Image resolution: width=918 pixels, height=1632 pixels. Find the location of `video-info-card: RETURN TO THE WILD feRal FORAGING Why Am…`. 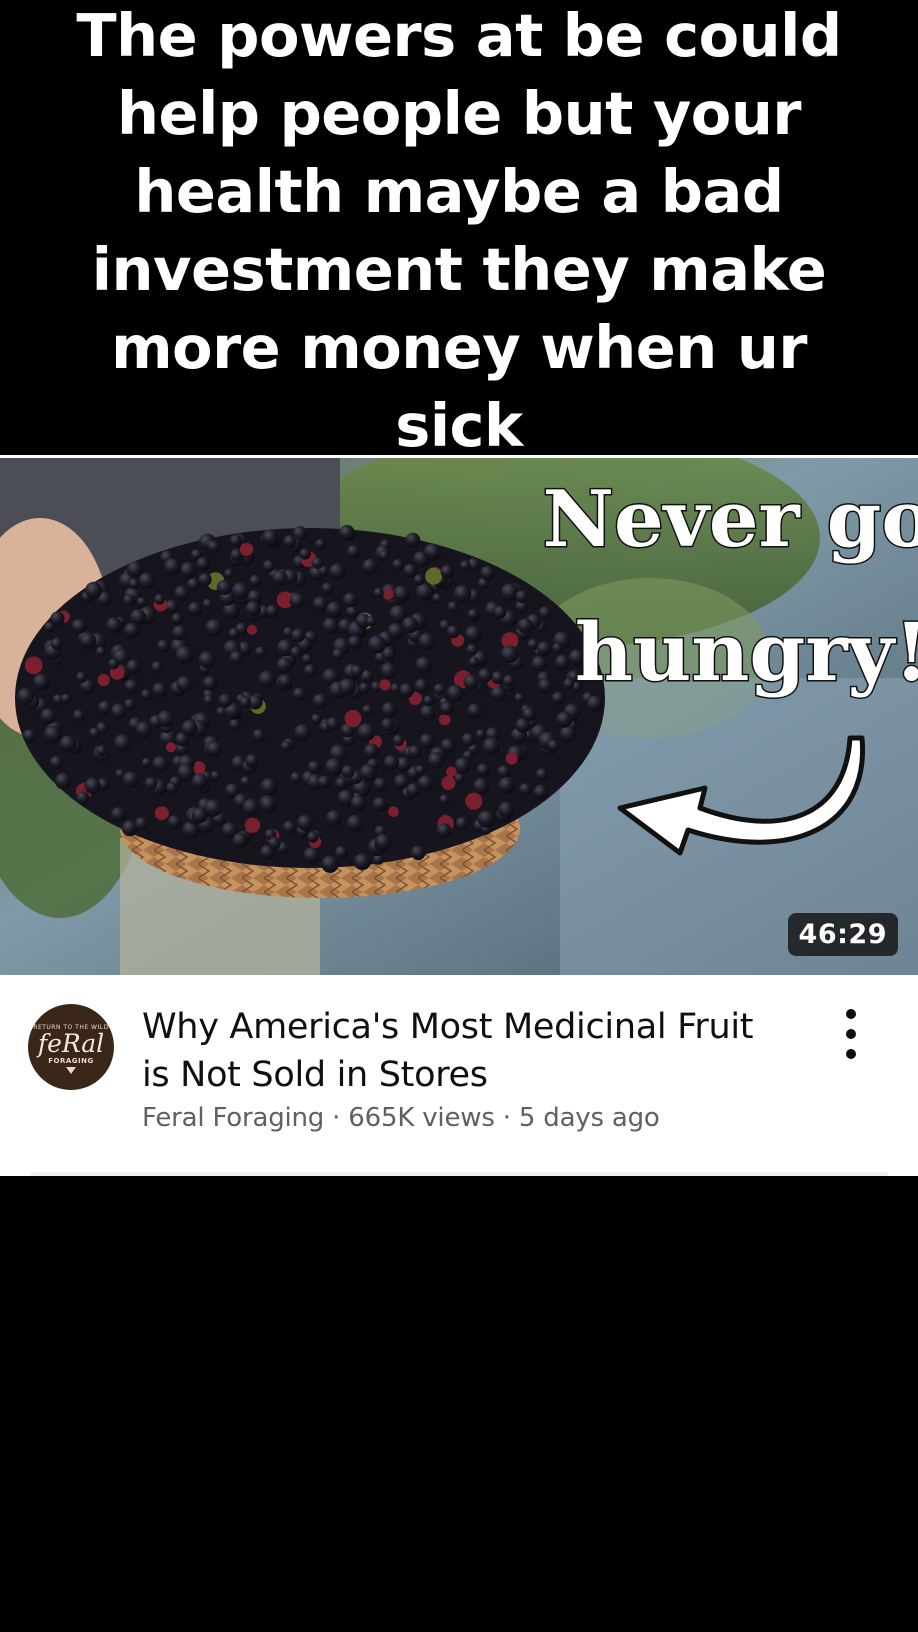

video-info-card: RETURN TO THE WILD feRal FORAGING Why Am… is located at coordinates (459, 1075).